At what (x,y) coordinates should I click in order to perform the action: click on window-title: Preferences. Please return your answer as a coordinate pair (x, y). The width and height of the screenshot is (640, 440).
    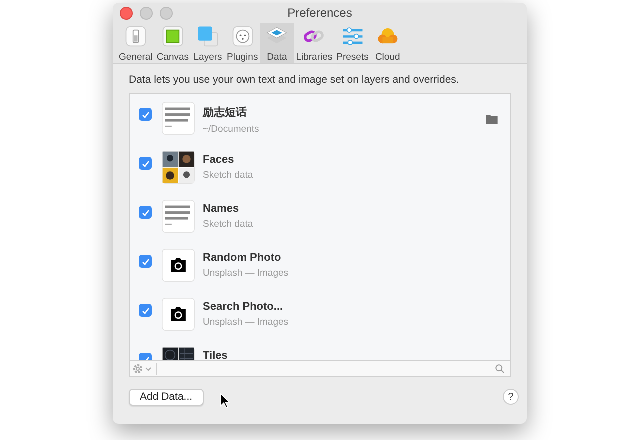
    Looking at the image, I should click on (320, 13).